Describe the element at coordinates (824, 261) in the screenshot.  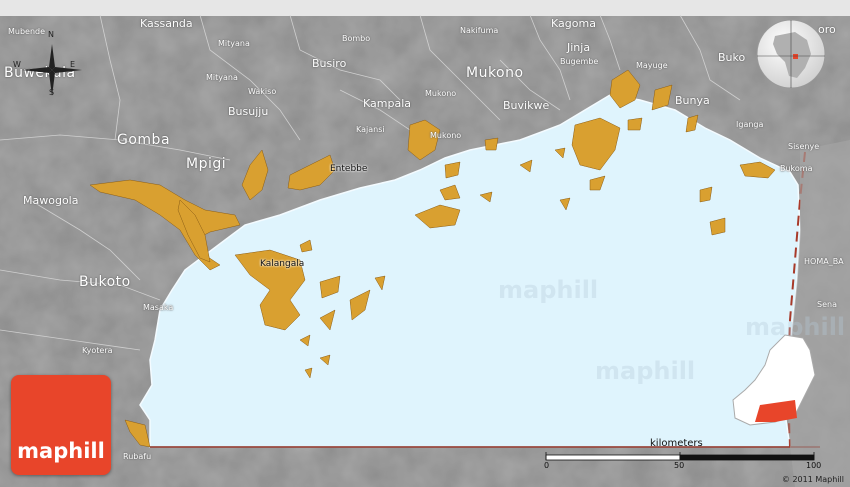
I see `label-homa-bay: HOMA_BA` at that location.